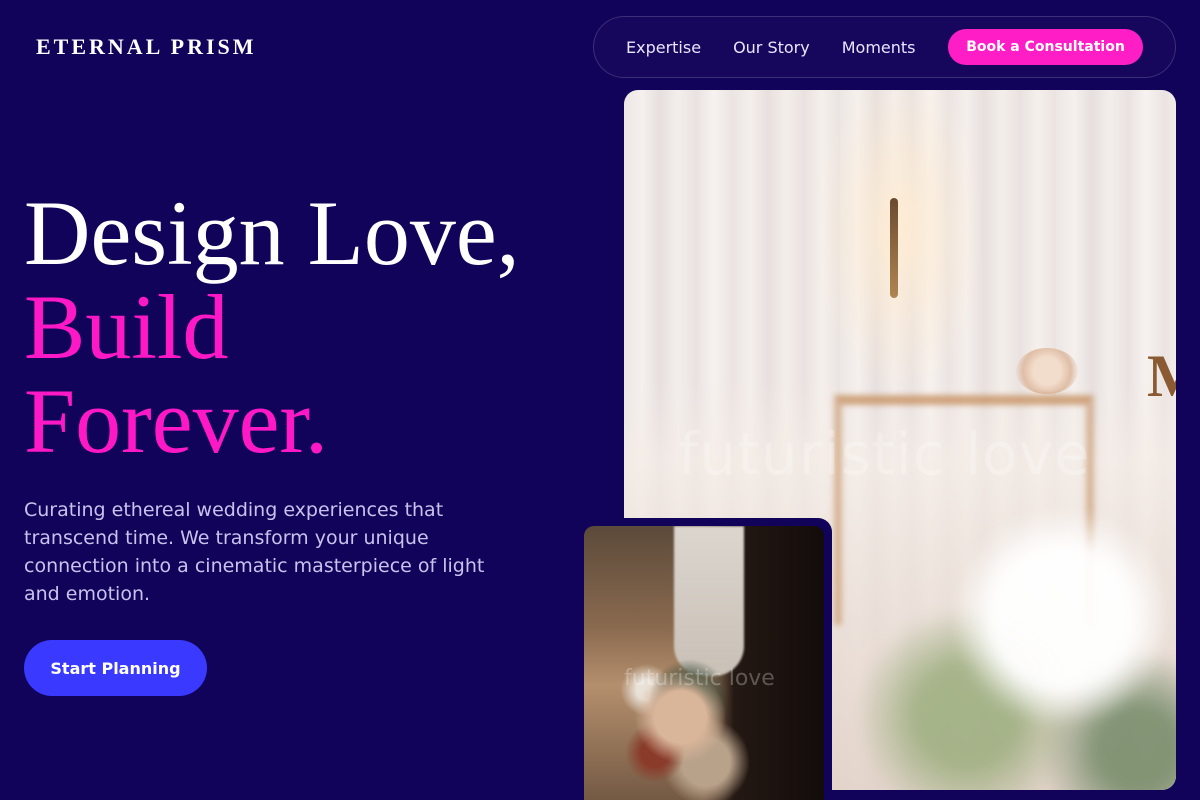 Image resolution: width=1200 pixels, height=800 pixels. What do you see at coordinates (663, 47) in the screenshot?
I see `nav-link-expertise: Expertise` at bounding box center [663, 47].